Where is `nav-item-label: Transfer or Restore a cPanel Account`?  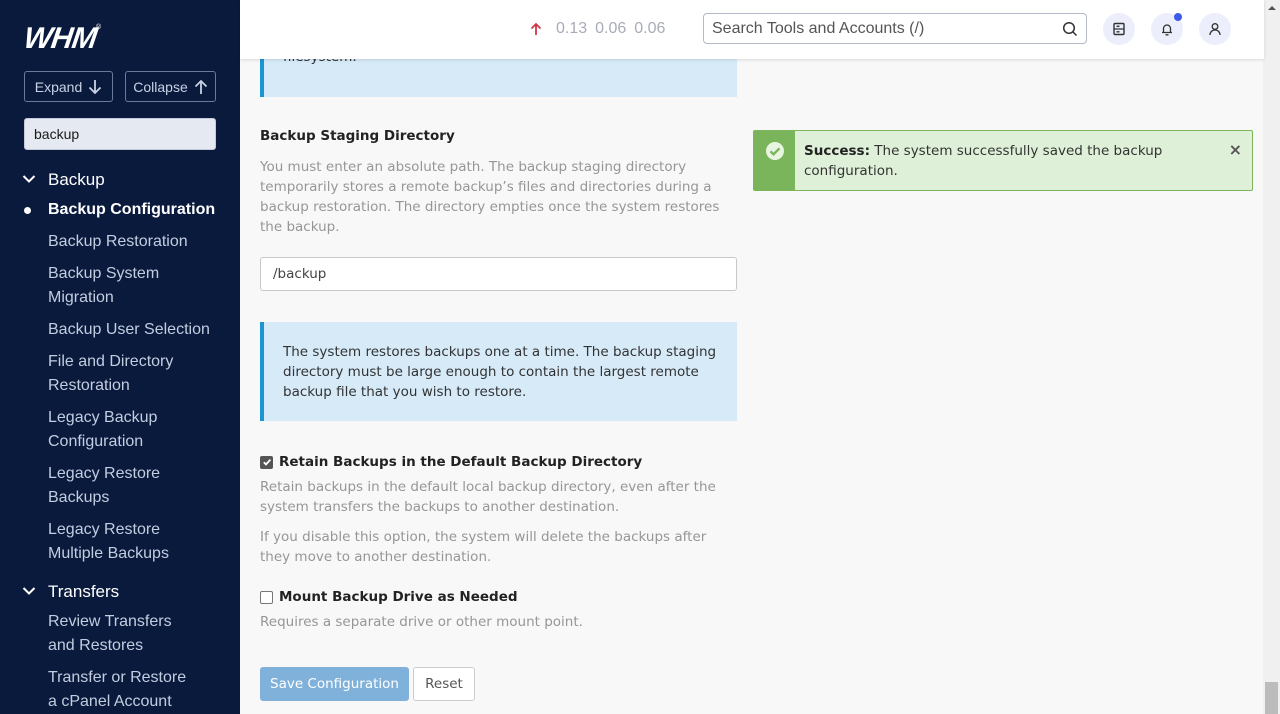 nav-item-label: Transfer or Restore a cPanel Account is located at coordinates (117, 689).